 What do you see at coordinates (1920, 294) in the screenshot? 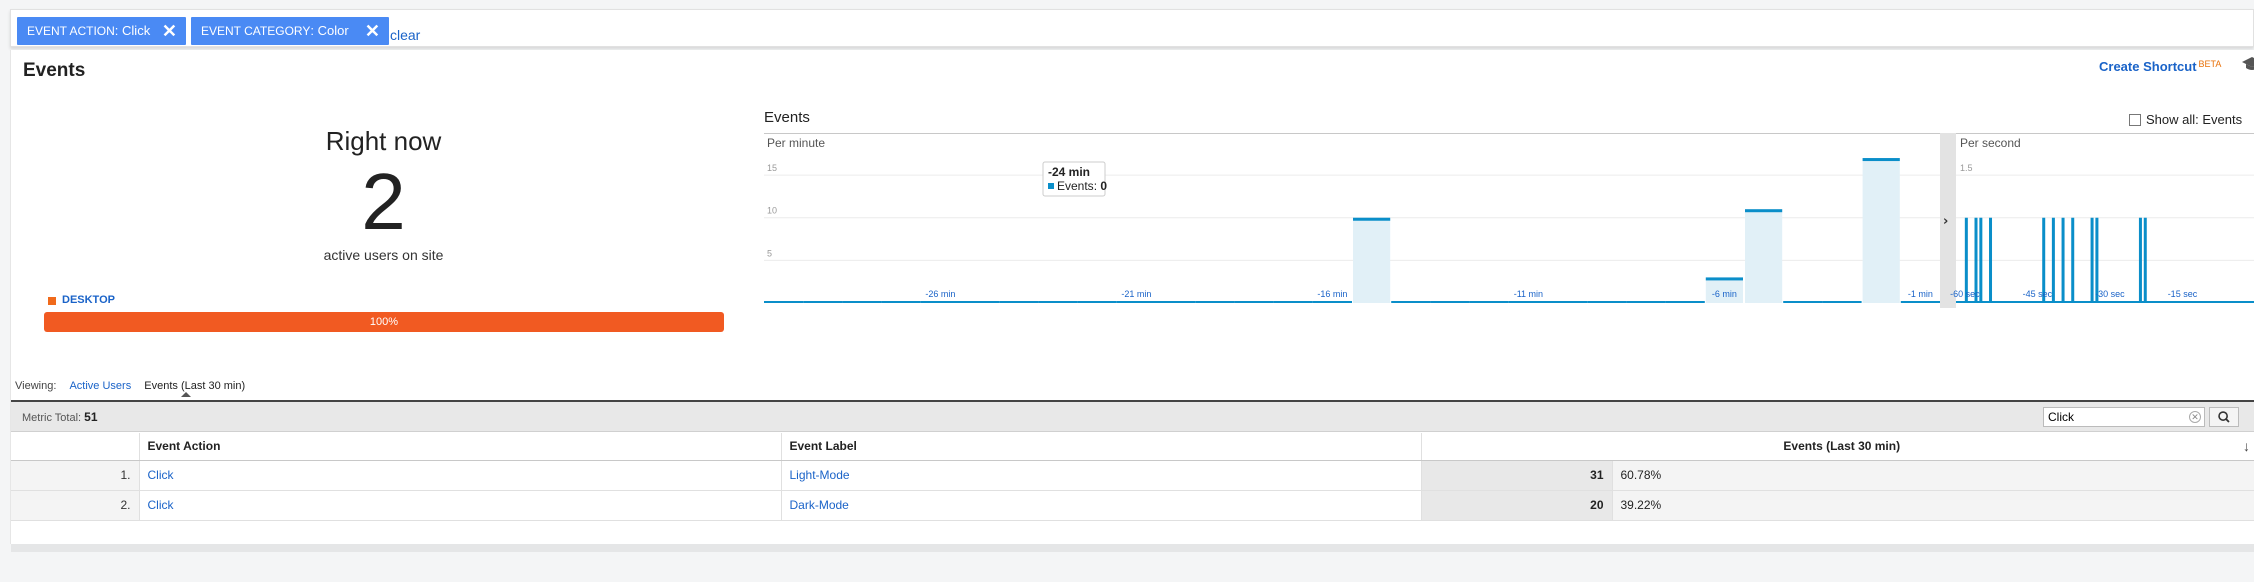
I see `x-tick-label: -1 min` at bounding box center [1920, 294].